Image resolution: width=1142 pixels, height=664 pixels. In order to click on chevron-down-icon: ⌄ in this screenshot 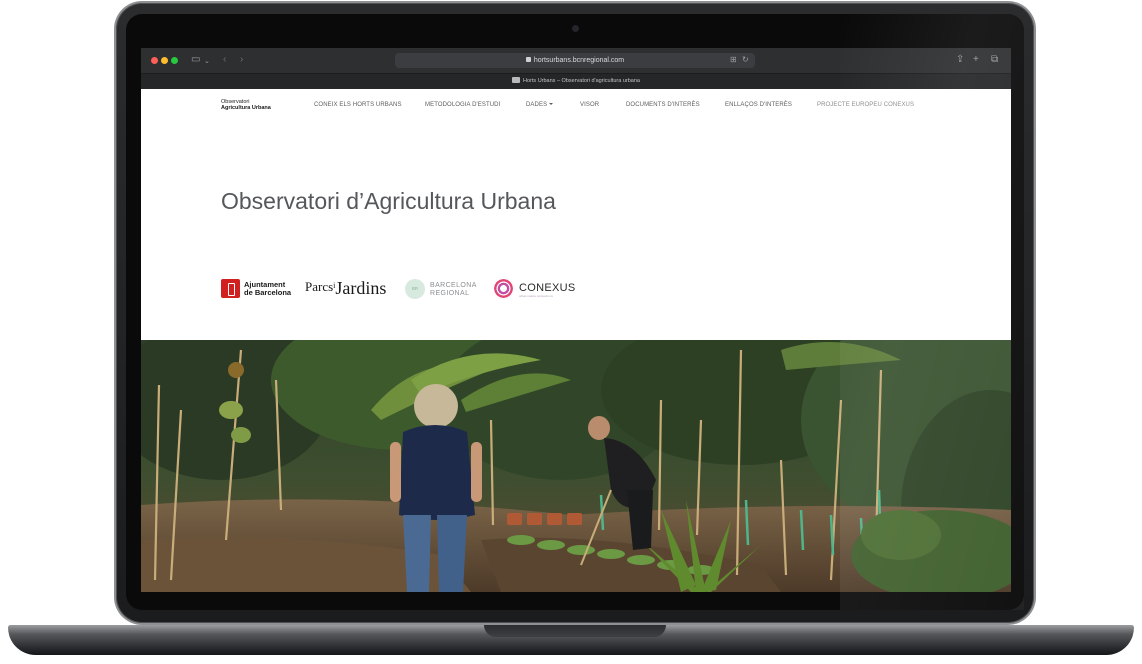, I will do `click(207, 62)`.